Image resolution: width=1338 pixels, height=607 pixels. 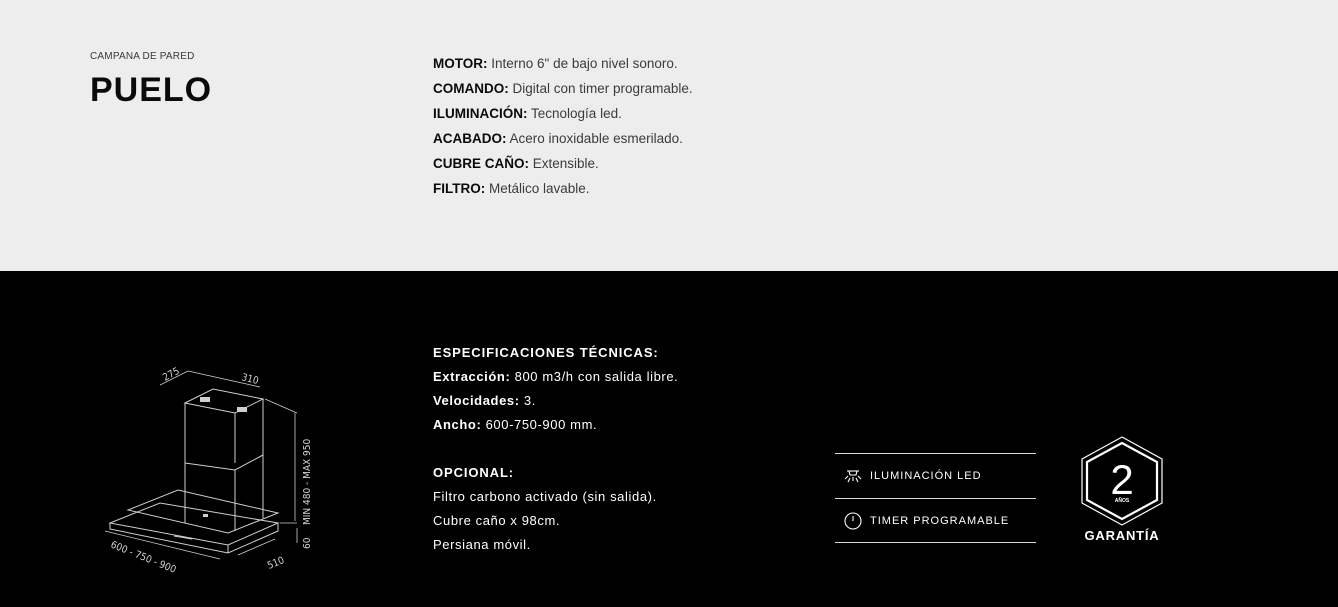 I want to click on feature-label: CUBRE CAÑO:, so click(x=481, y=163).